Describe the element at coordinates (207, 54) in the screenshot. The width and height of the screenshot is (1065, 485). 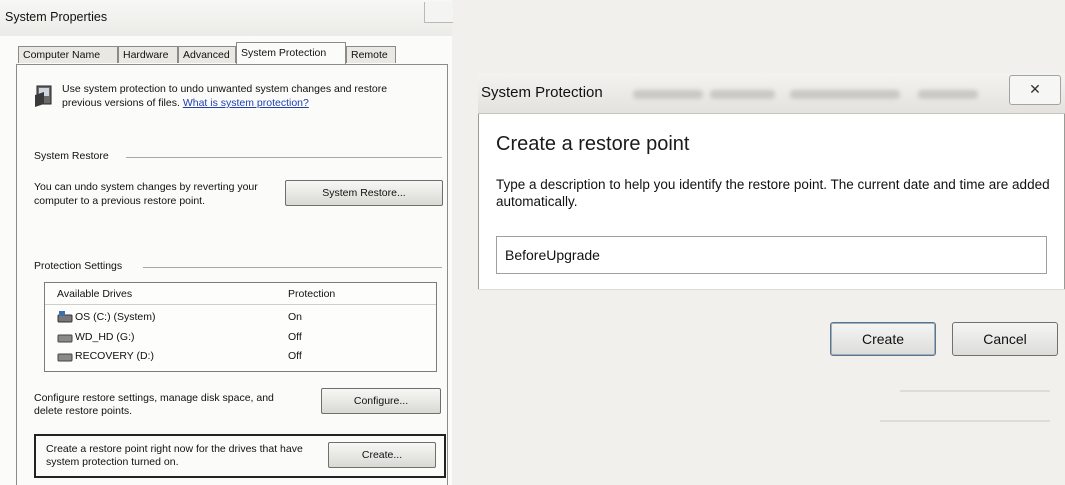
I see `tab-advanced: Advanced` at that location.